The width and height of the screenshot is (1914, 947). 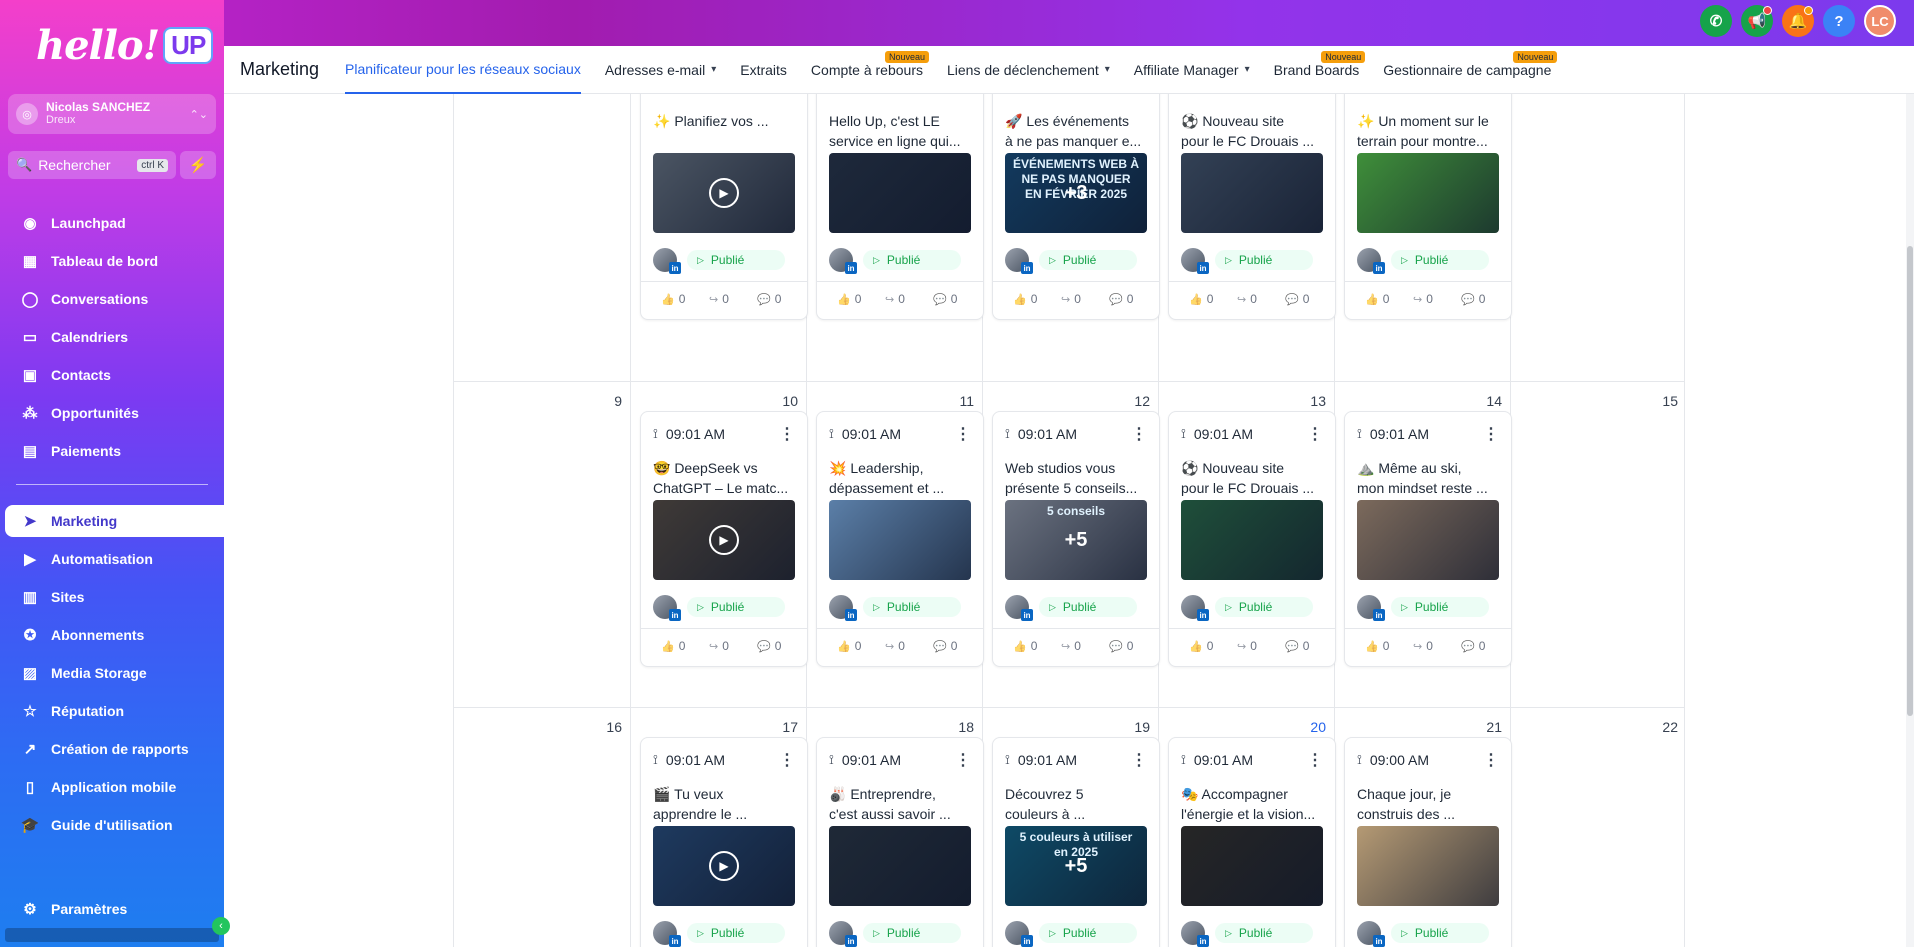 I want to click on sidebar-item-paiements: ▤ Paiements, so click(x=114, y=451).